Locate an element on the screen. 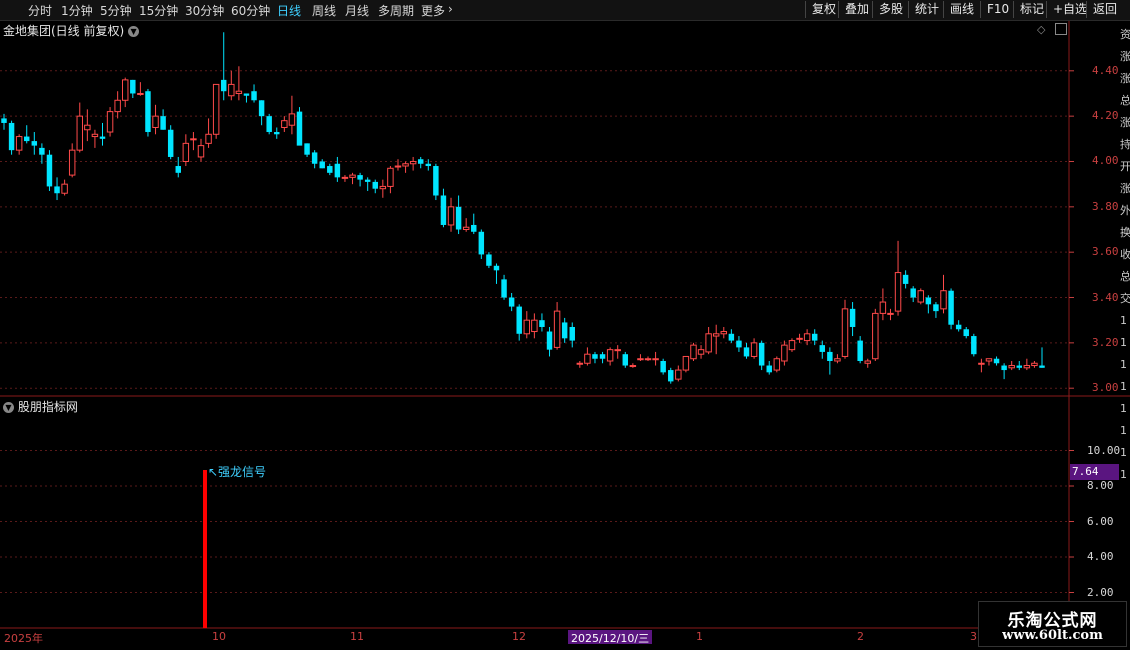 This screenshot has width=1130, height=650. date-tick-label: 2 is located at coordinates (860, 636).